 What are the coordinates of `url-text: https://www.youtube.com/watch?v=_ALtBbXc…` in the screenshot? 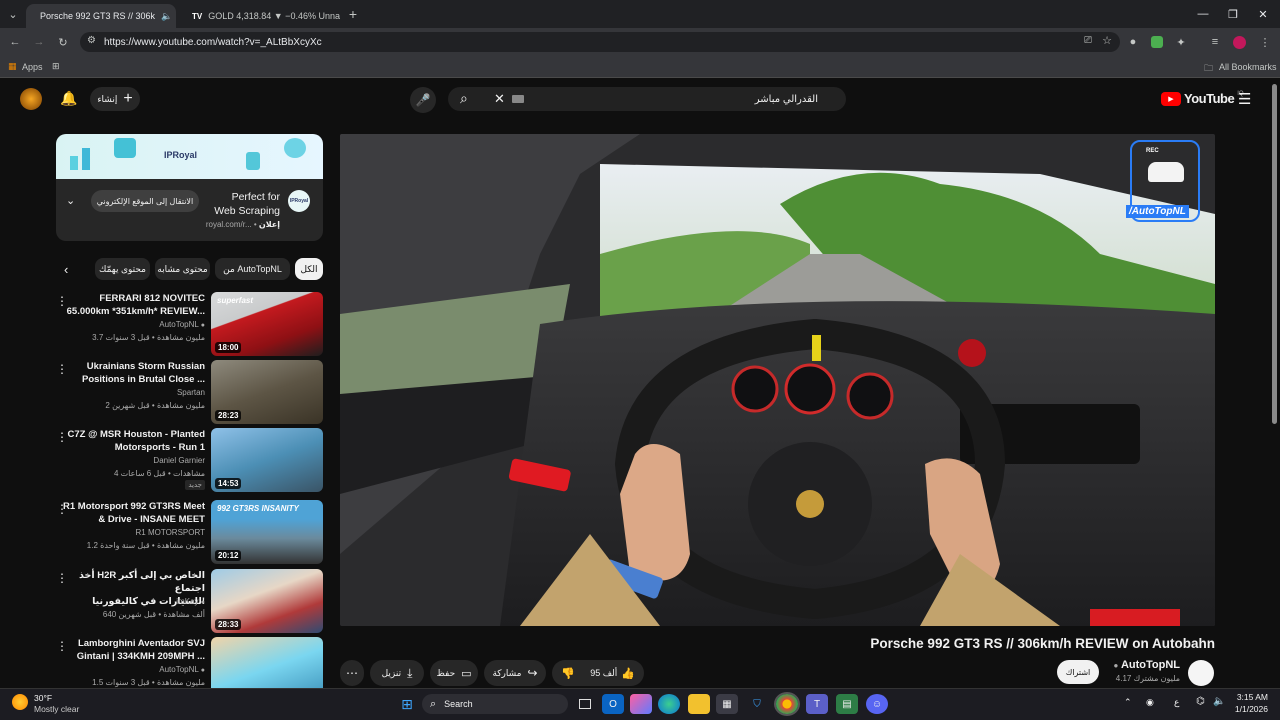 It's located at (213, 42).